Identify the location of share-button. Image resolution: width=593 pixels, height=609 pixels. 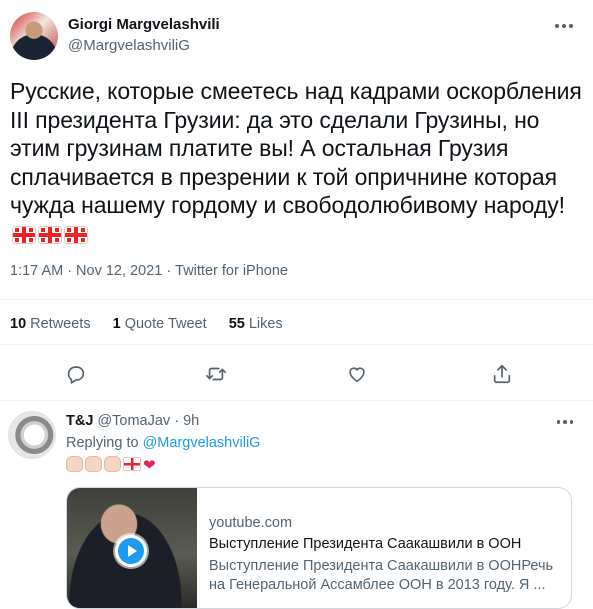
(502, 374).